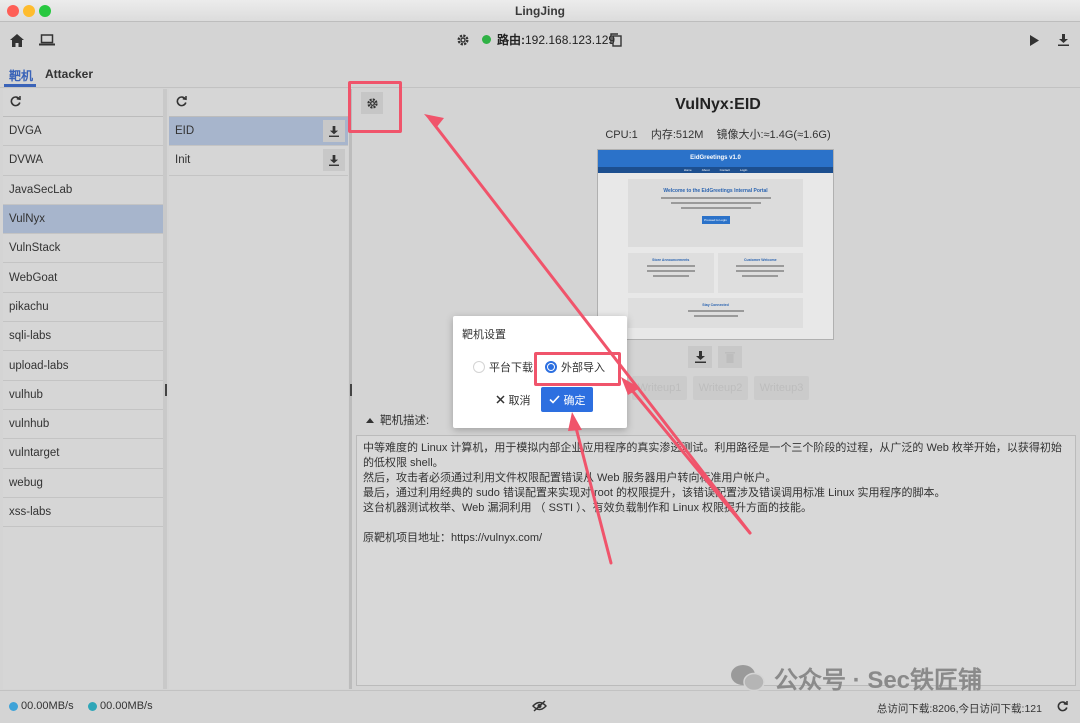 The image size is (1080, 723). I want to click on route-ip: 192.168.123.129, so click(570, 39).